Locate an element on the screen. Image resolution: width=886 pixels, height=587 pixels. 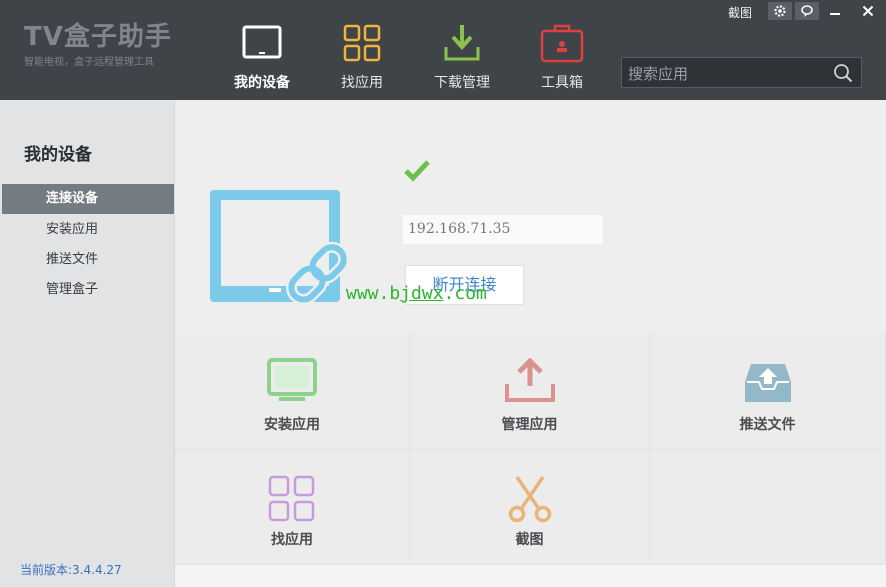
action-push-file: 推送文件 is located at coordinates (768, 391).